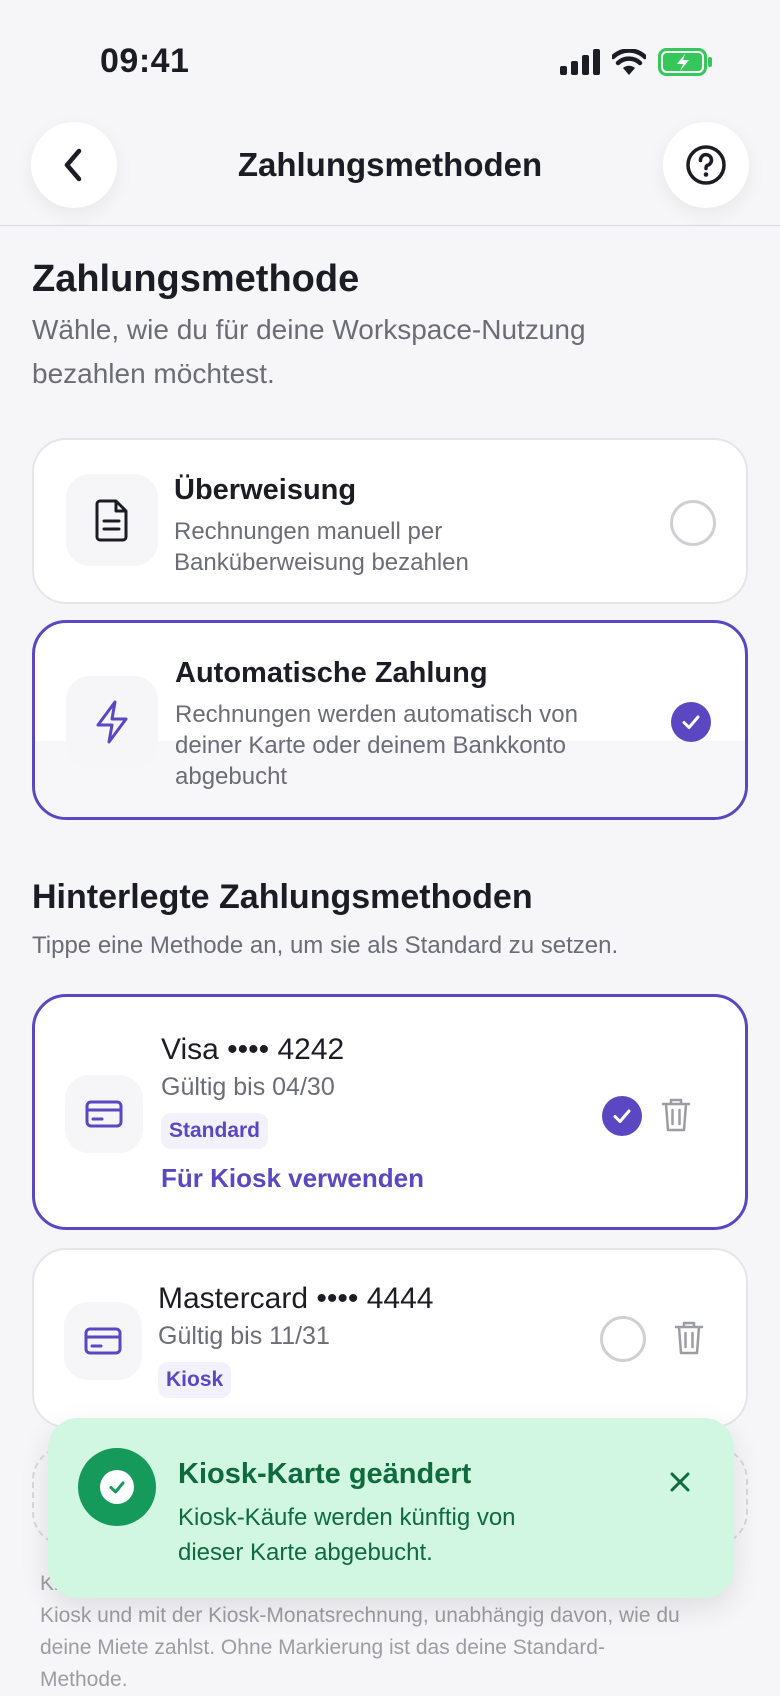  I want to click on lightning-icon, so click(112, 722).